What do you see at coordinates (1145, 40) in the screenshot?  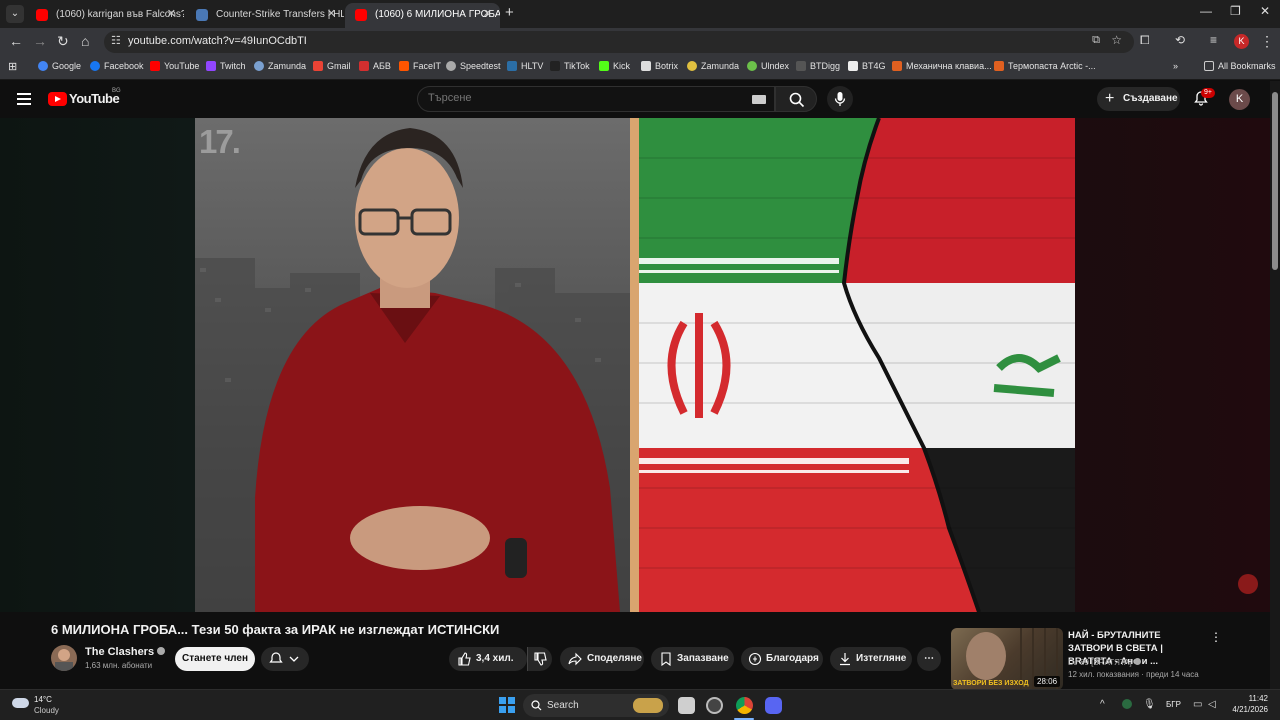 I see `extensions-icon: ⧠` at bounding box center [1145, 40].